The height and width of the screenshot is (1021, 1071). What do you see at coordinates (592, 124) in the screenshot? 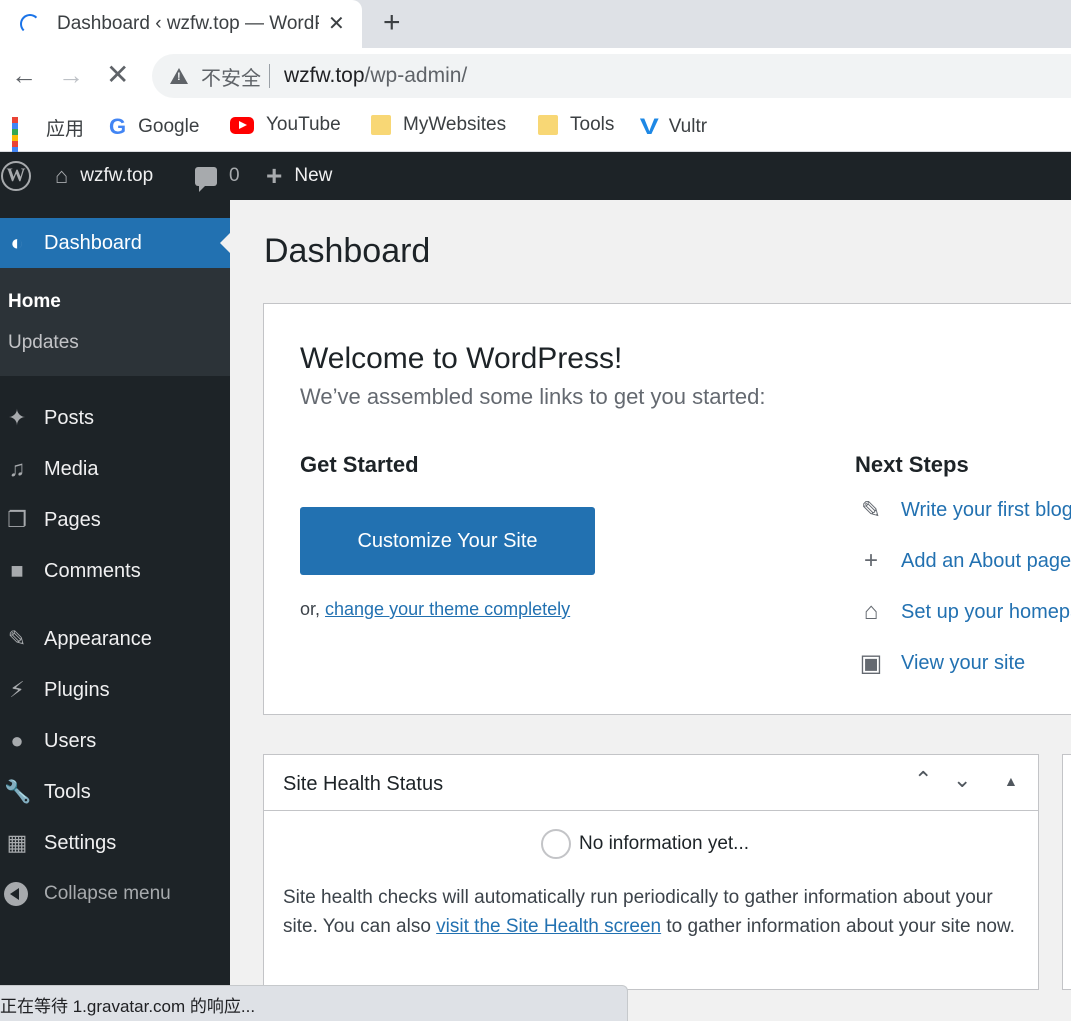
I see `bookmark-label: Tools` at bounding box center [592, 124].